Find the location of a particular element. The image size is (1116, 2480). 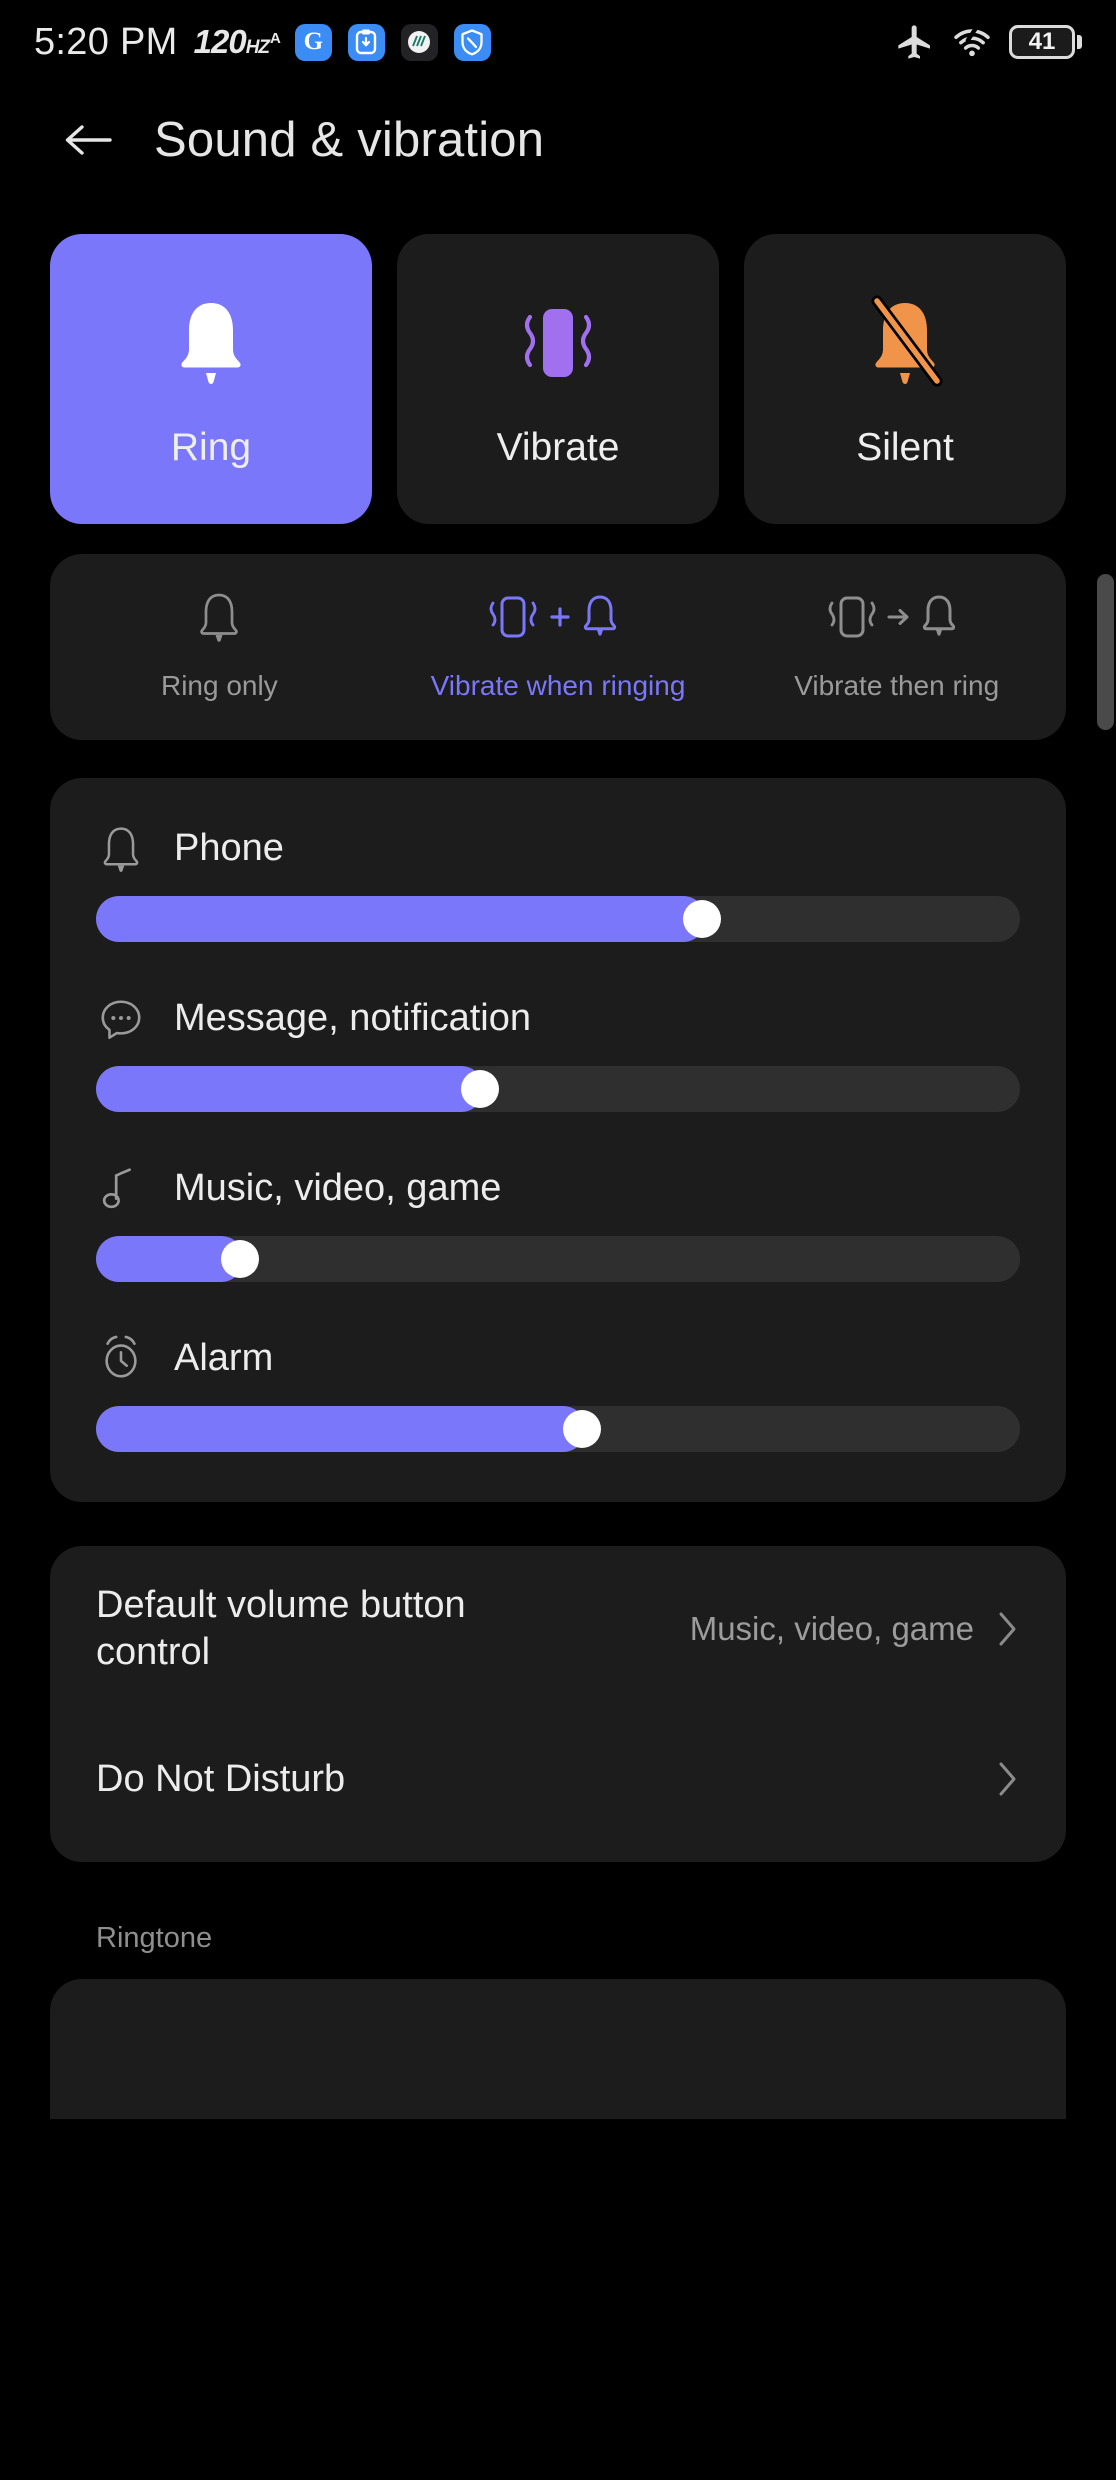

refresh-rate-auto: A is located at coordinates (275, 38).